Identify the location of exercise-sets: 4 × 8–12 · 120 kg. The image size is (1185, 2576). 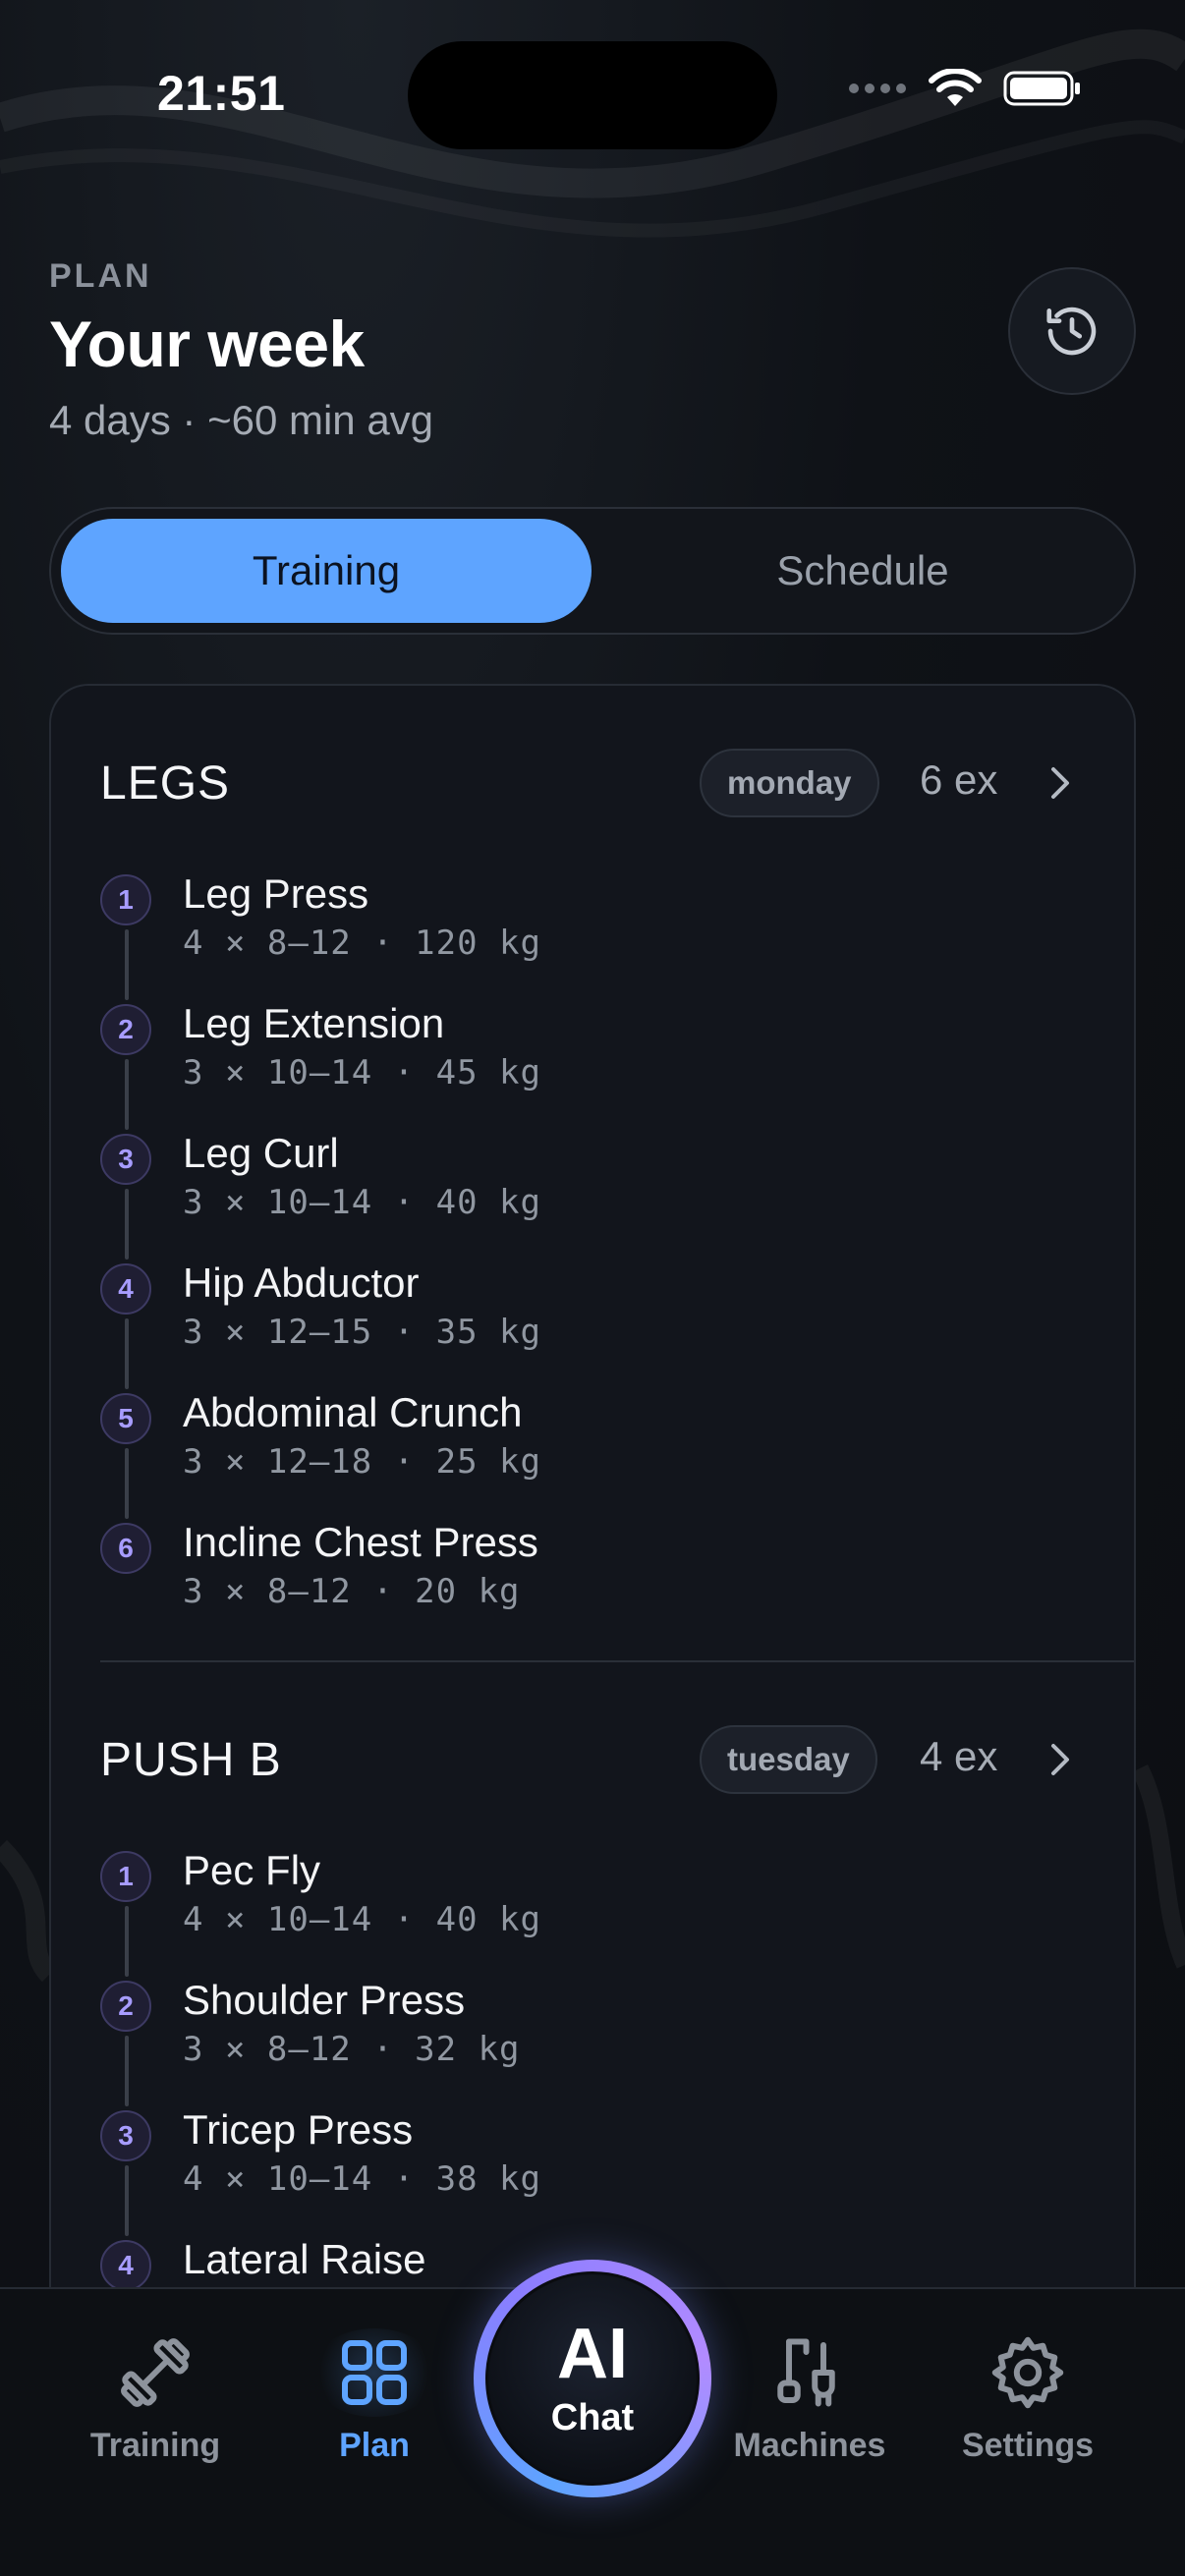
(362, 943).